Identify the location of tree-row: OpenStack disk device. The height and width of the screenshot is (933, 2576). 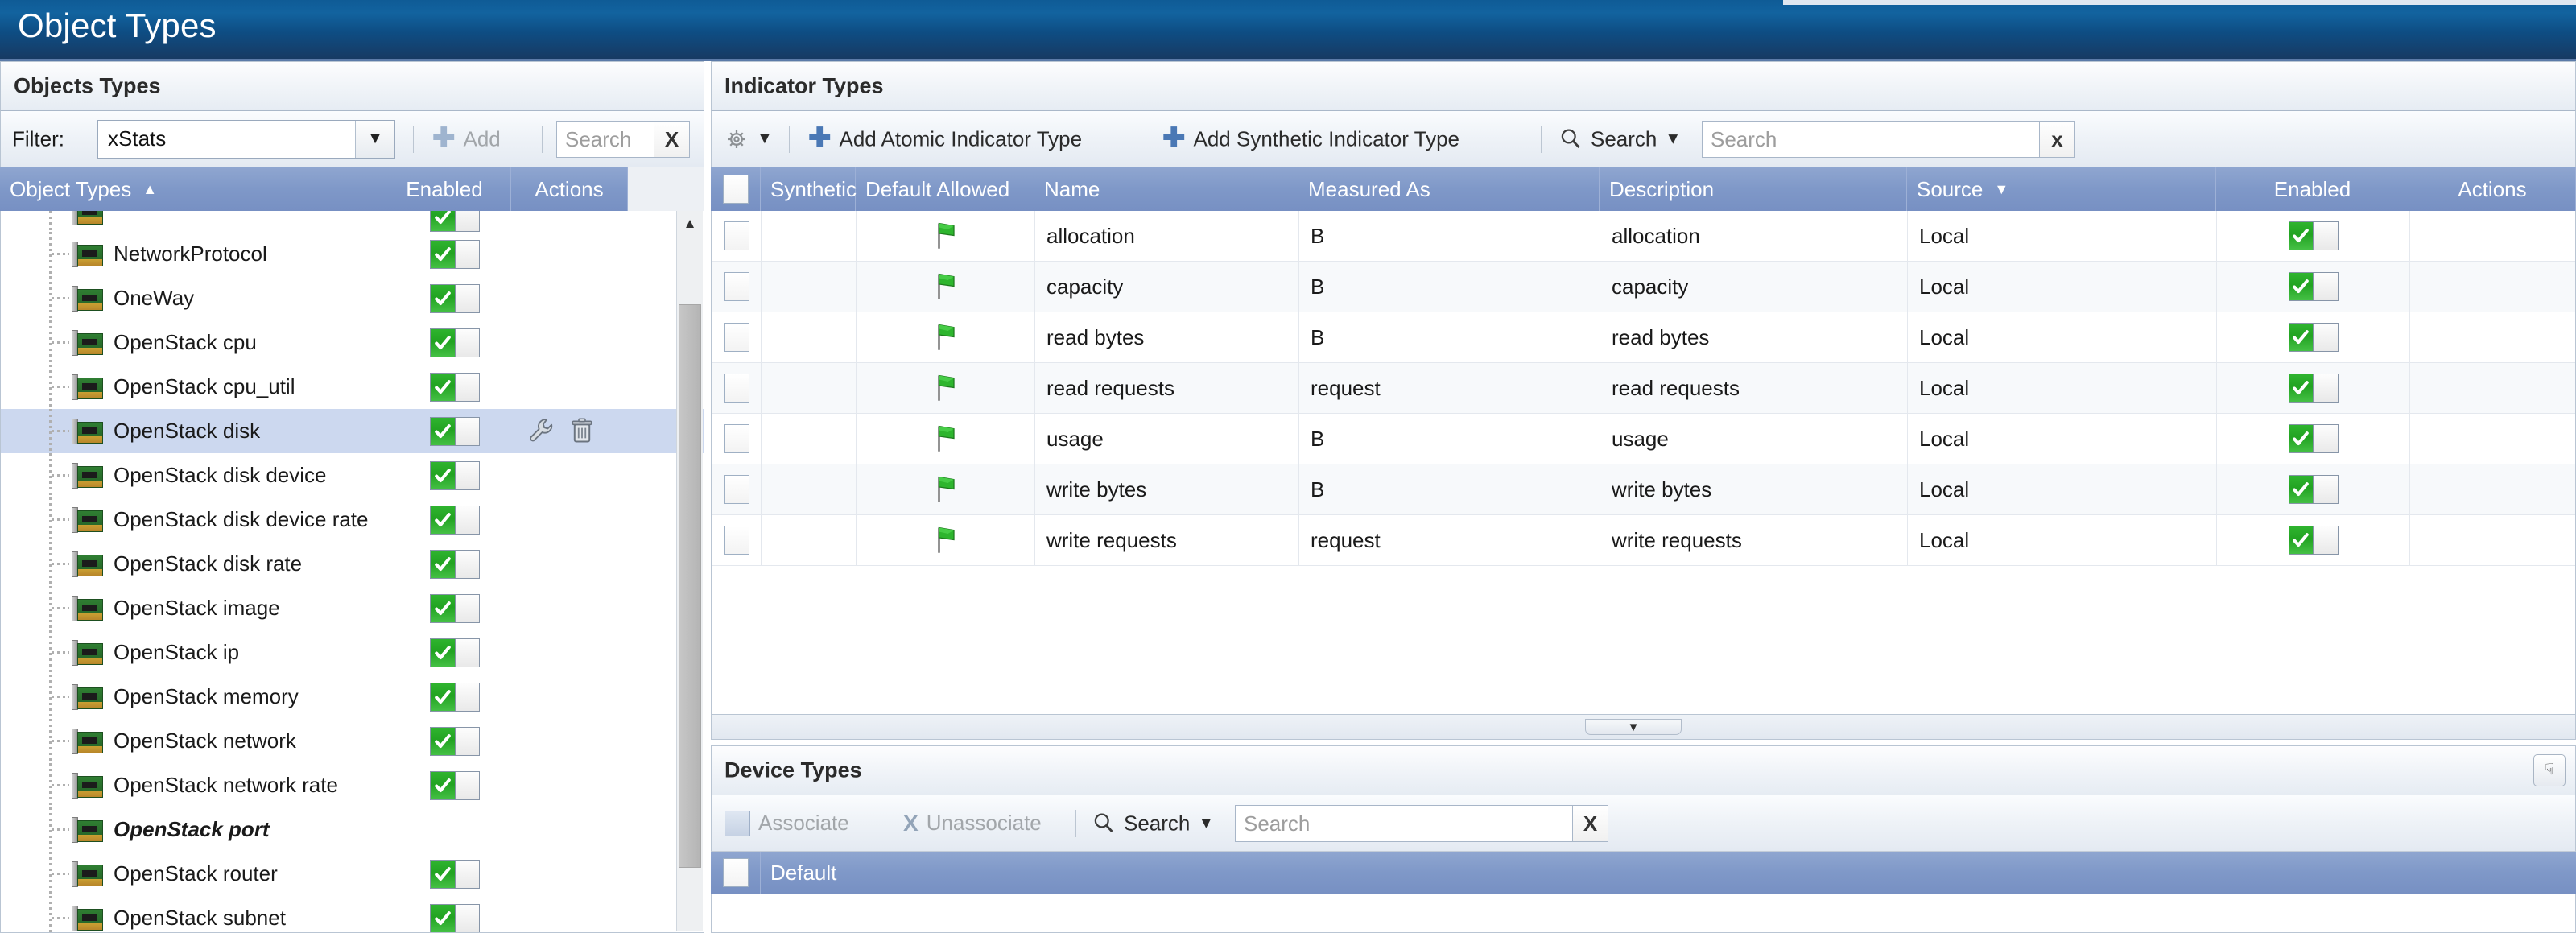
(352, 475).